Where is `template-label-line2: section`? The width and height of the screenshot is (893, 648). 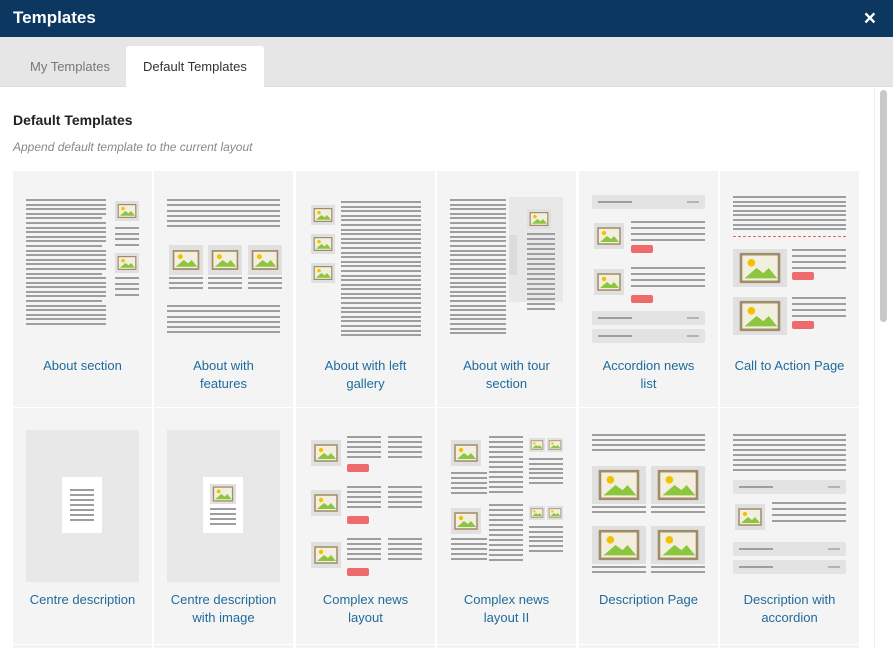
template-label-line2: section is located at coordinates (506, 383).